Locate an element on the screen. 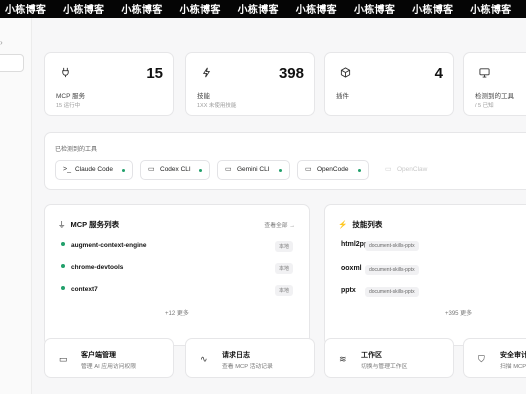 The height and width of the screenshot is (394, 526). nav-card-clients: ▭ 客户端管理 管理 AI 应用访问权限 is located at coordinates (109, 358).